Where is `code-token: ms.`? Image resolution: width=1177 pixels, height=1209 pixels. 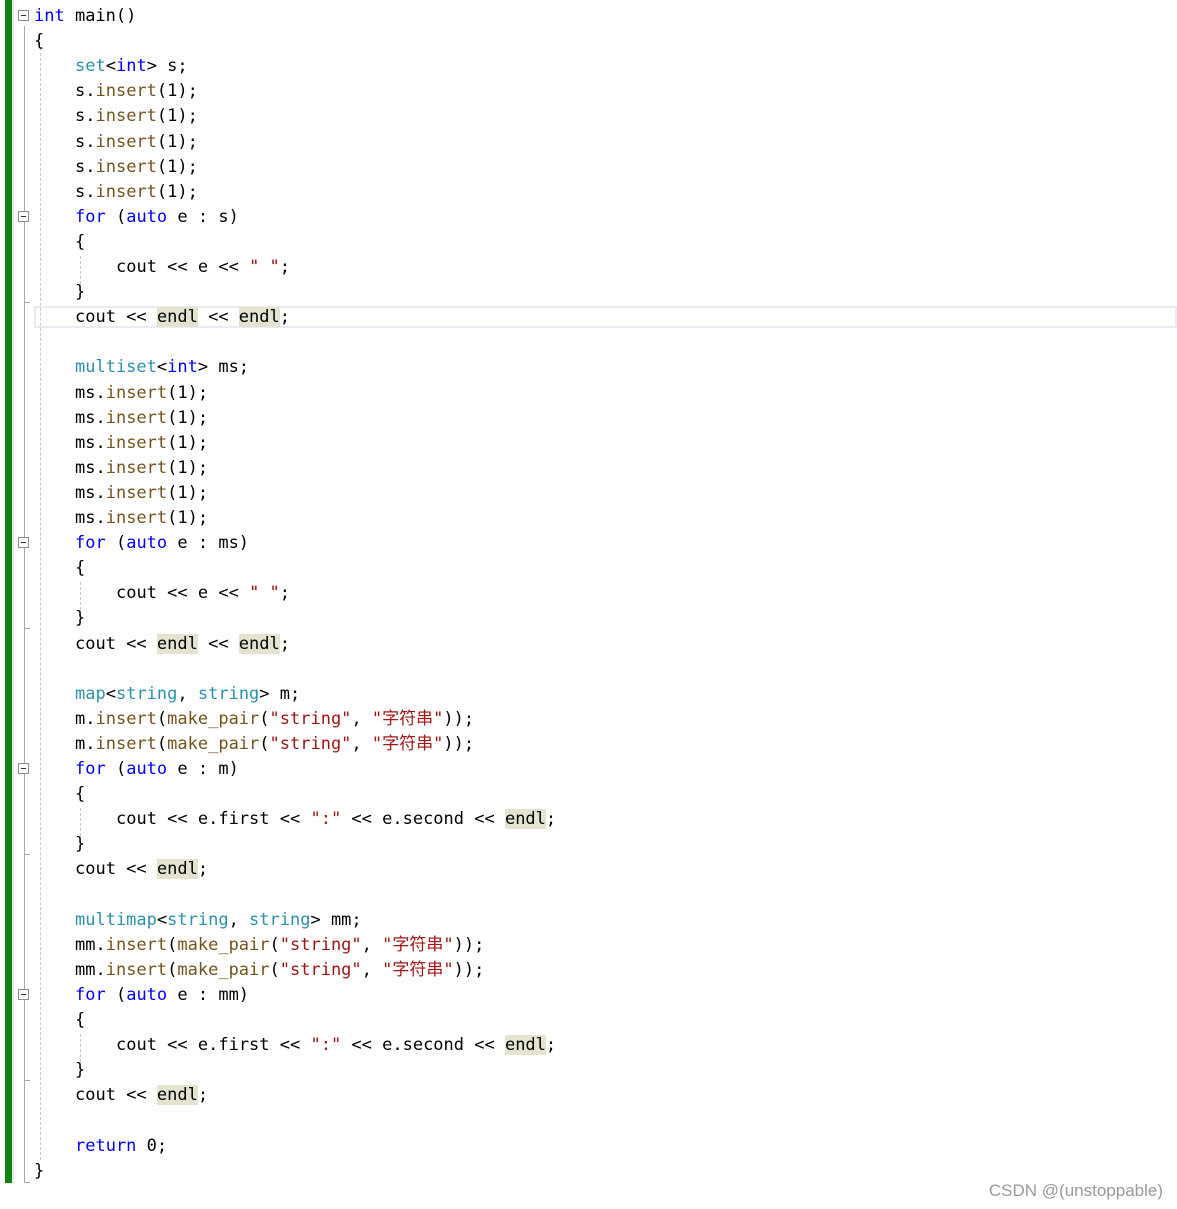
code-token: ms. is located at coordinates (90, 417).